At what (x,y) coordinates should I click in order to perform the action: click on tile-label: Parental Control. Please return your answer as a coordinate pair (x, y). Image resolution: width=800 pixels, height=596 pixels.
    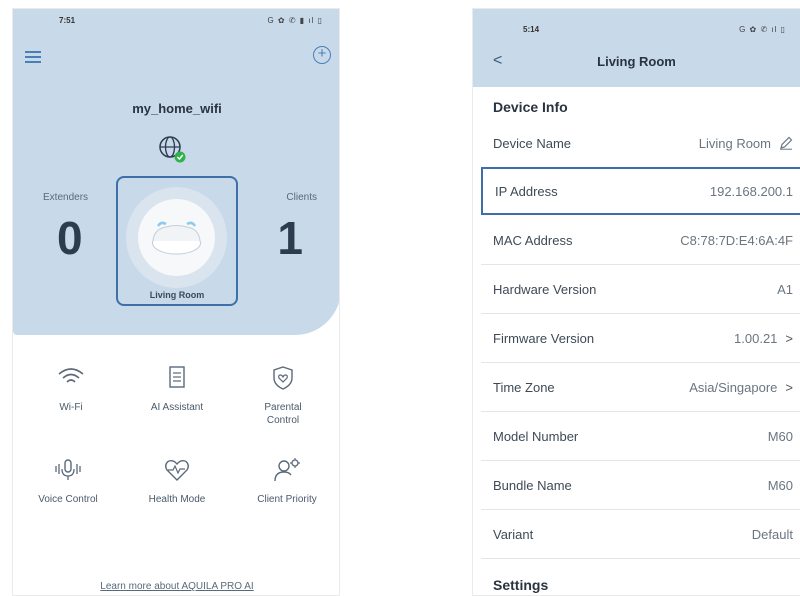
    Looking at the image, I should click on (283, 414).